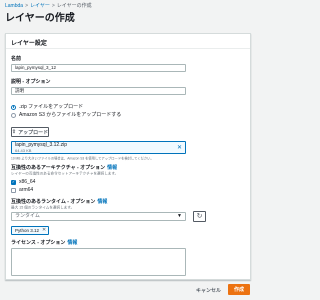  I want to click on radio-selected-icon, so click(13, 107).